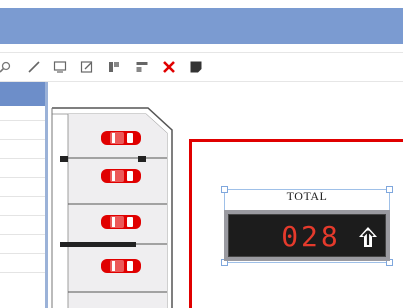 This screenshot has height=308, width=403. Describe the element at coordinates (169, 67) in the screenshot. I see `delete-icon` at that location.